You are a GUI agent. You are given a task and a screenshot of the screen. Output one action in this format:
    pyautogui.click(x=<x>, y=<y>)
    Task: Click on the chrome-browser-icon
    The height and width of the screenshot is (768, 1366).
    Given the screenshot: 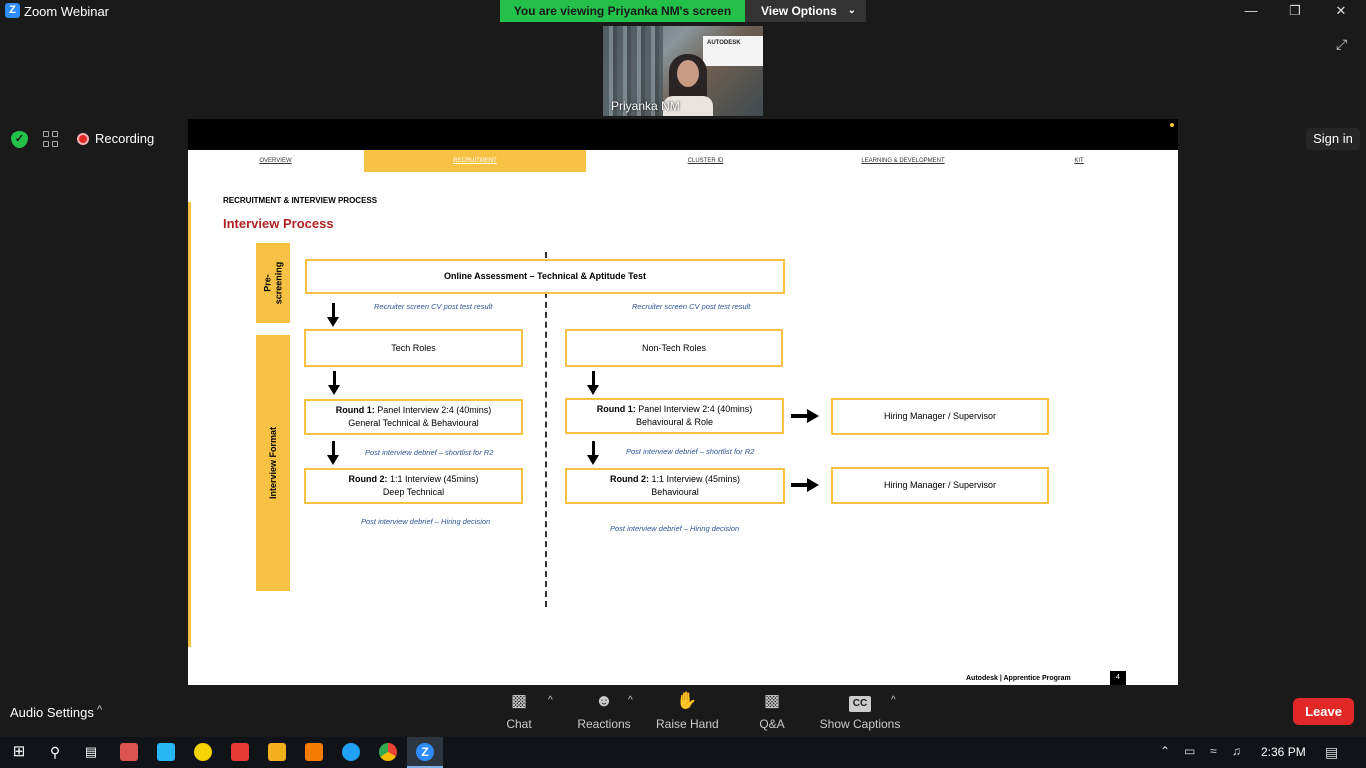 What is the action you would take?
    pyautogui.click(x=388, y=752)
    